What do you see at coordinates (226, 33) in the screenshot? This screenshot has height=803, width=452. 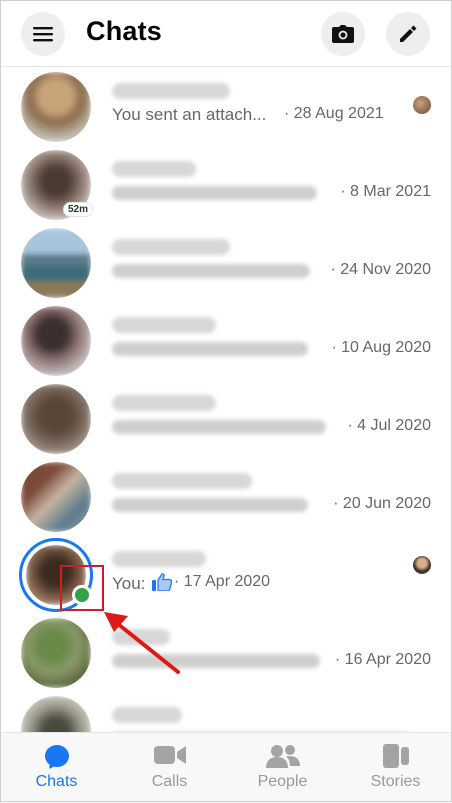 I see `top-bar: Chats` at bounding box center [226, 33].